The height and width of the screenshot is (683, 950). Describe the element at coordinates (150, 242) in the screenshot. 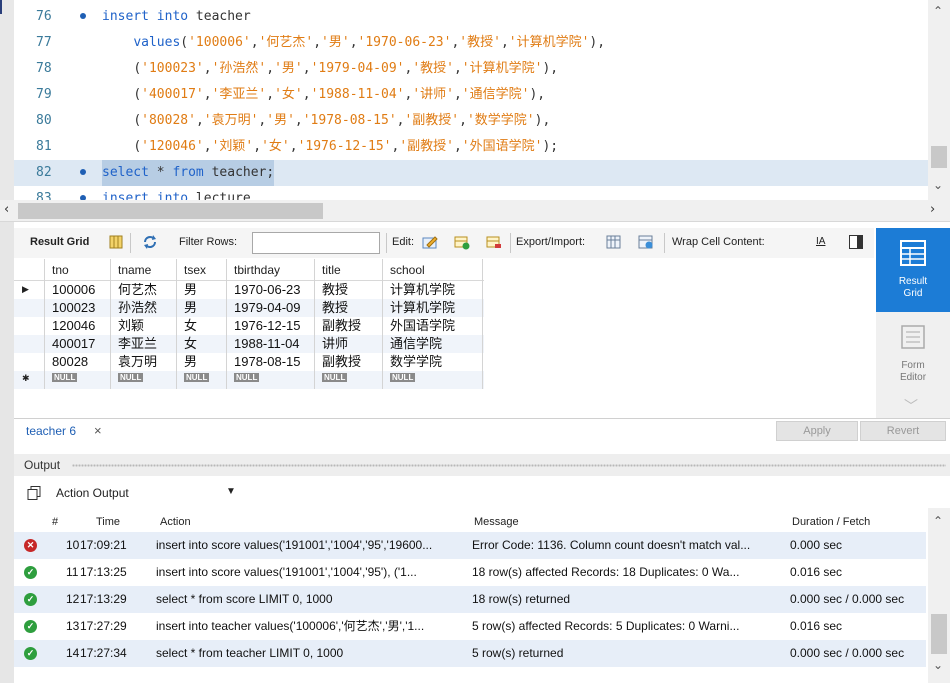

I see `refresh-icon` at that location.